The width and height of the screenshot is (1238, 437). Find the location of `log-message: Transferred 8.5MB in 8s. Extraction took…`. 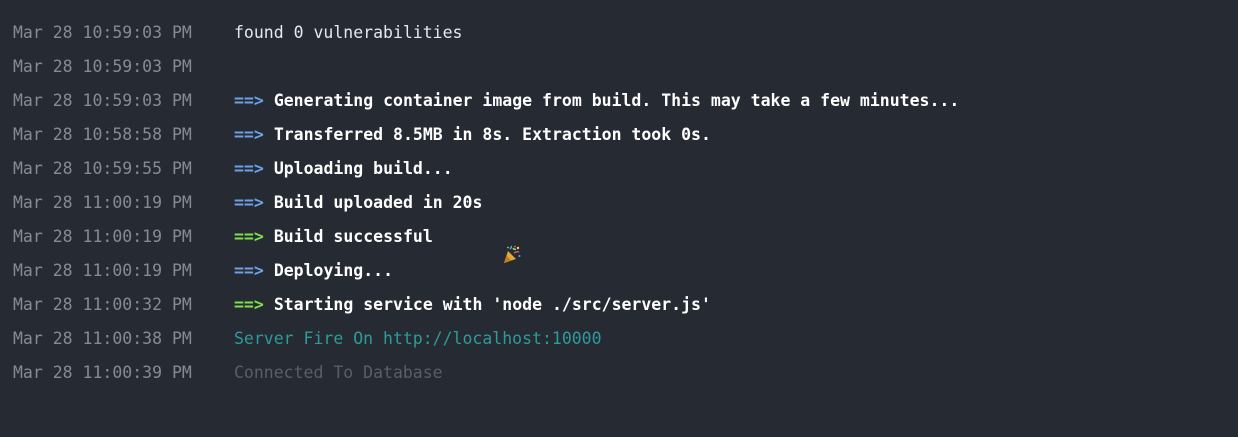

log-message: Transferred 8.5MB in 8s. Extraction took… is located at coordinates (492, 134).